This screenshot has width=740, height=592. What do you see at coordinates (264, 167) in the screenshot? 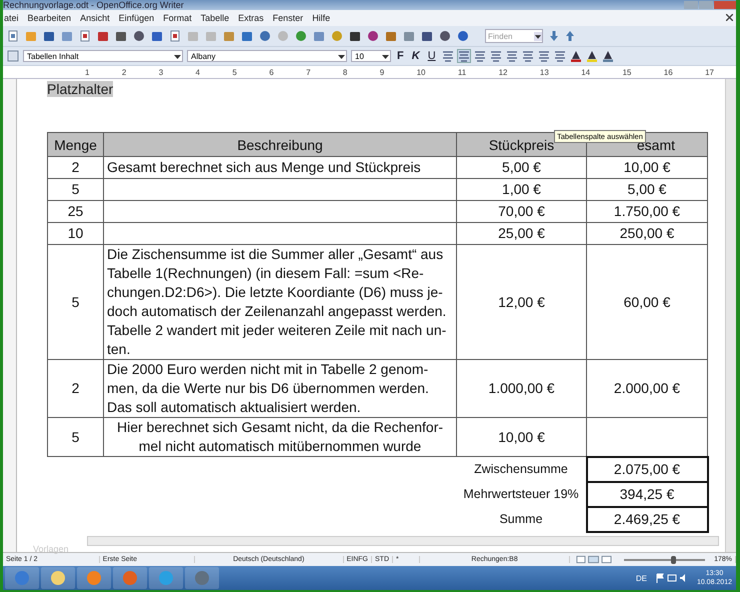
I see `table-cell: Gesamt berechnet sich aus Menge und Stückpreis` at bounding box center [264, 167].